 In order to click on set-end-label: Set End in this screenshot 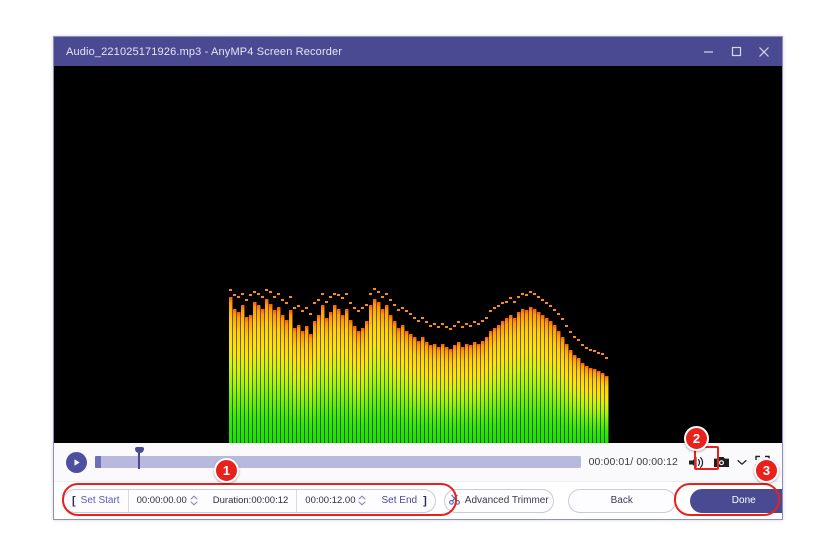, I will do `click(399, 500)`.